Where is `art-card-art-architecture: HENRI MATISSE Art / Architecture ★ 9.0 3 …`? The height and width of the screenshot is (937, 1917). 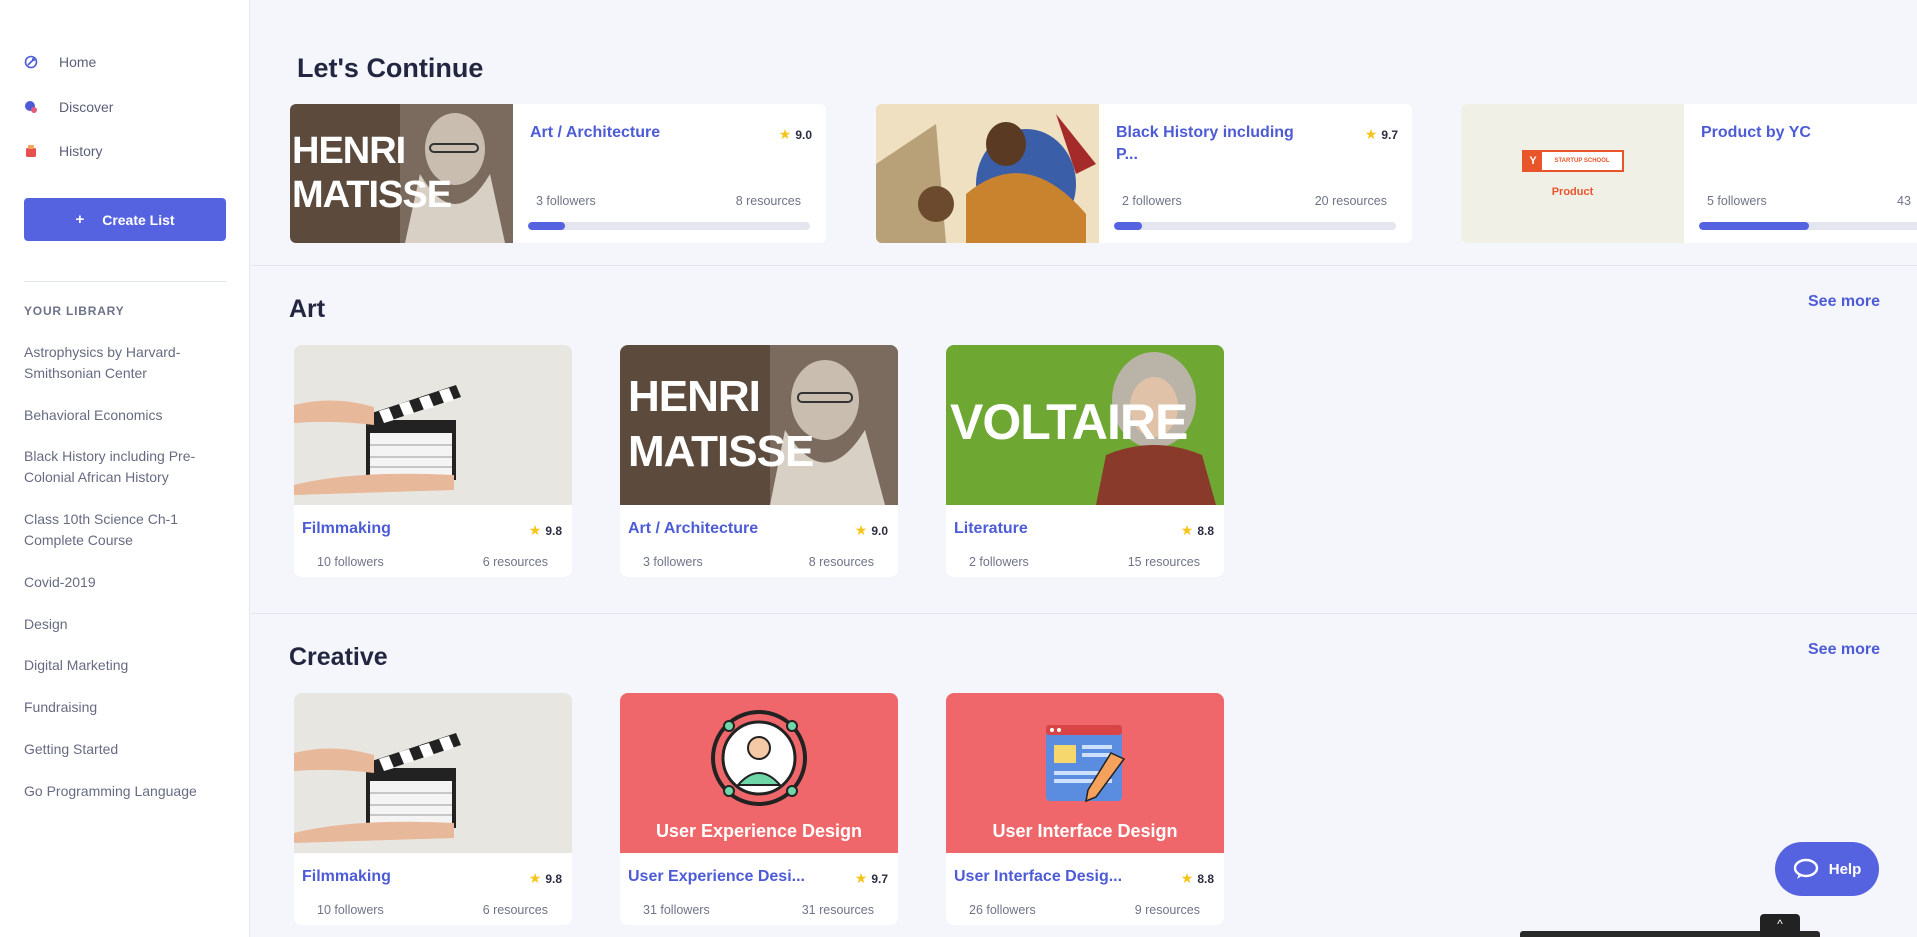
art-card-art-architecture: HENRI MATISSE Art / Architecture ★ 9.0 3 … is located at coordinates (759, 461).